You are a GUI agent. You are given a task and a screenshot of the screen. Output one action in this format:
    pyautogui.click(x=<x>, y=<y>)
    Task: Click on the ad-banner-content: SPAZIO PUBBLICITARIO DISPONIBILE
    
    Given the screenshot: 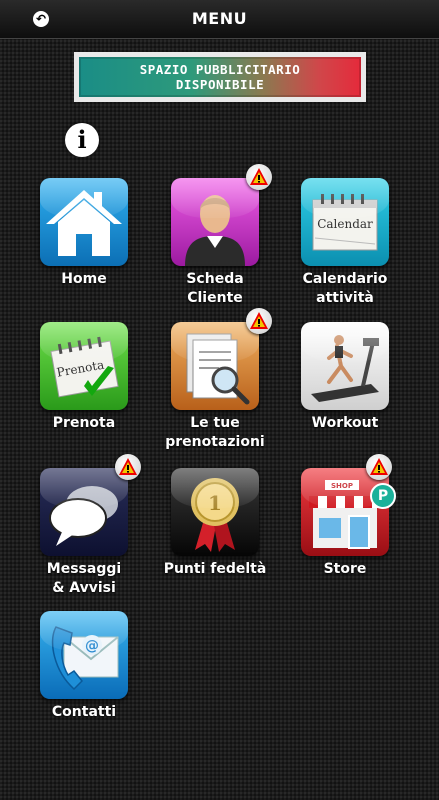 What is the action you would take?
    pyautogui.click(x=220, y=77)
    